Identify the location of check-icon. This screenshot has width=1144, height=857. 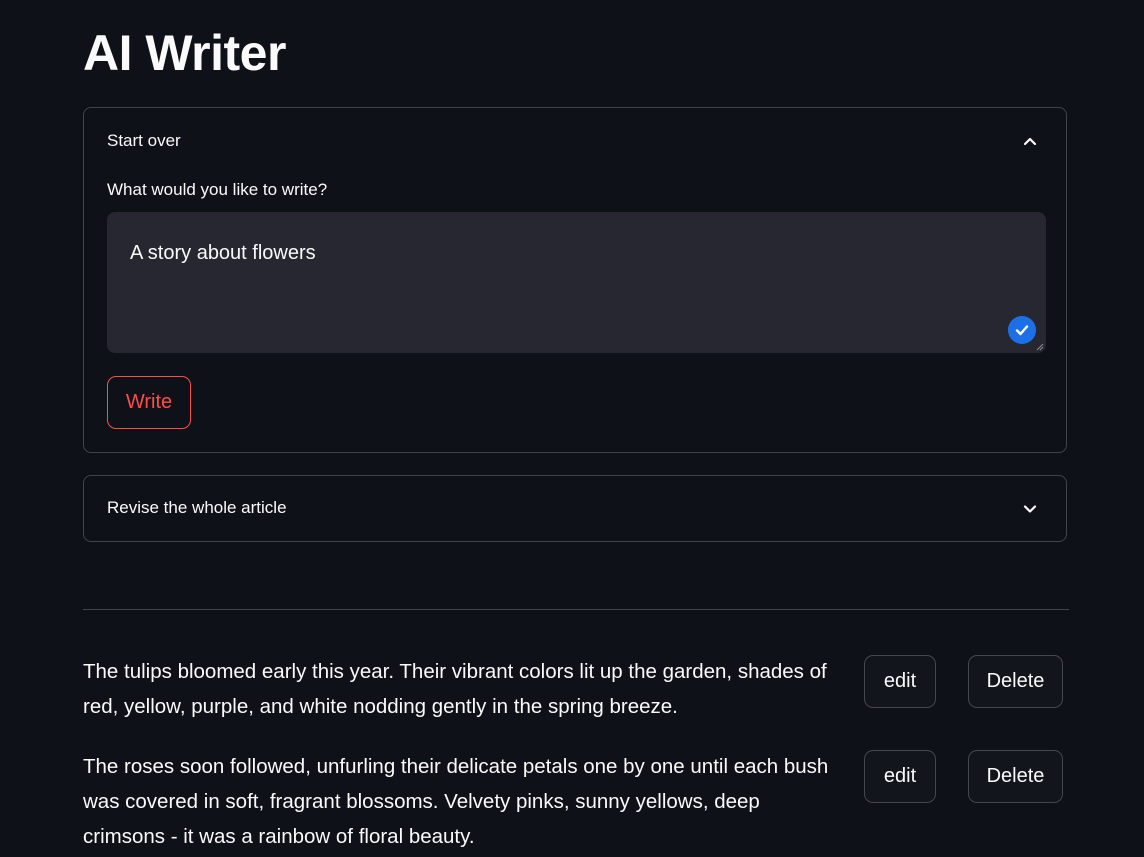
(1022, 330).